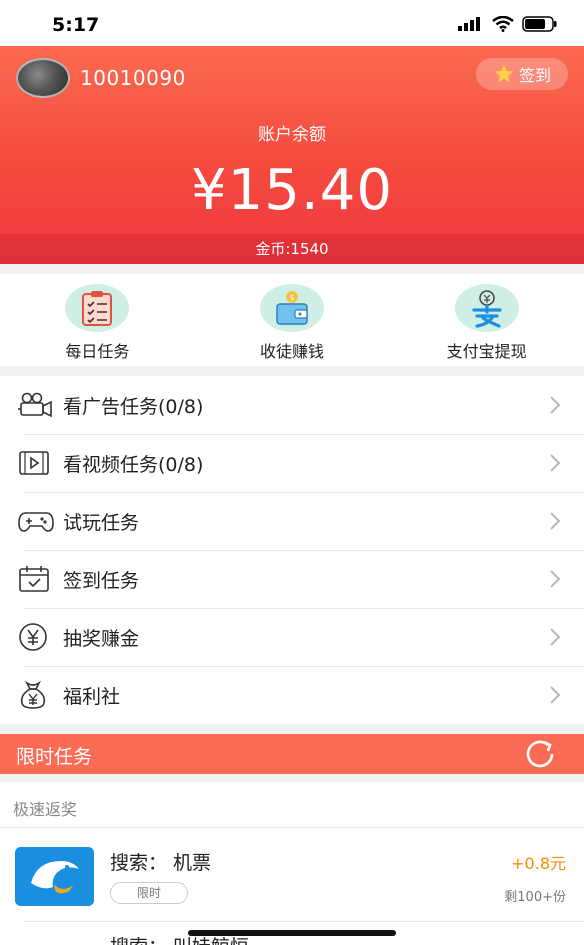  Describe the element at coordinates (292, 308) in the screenshot. I see `wallet-coin-icon: $` at that location.